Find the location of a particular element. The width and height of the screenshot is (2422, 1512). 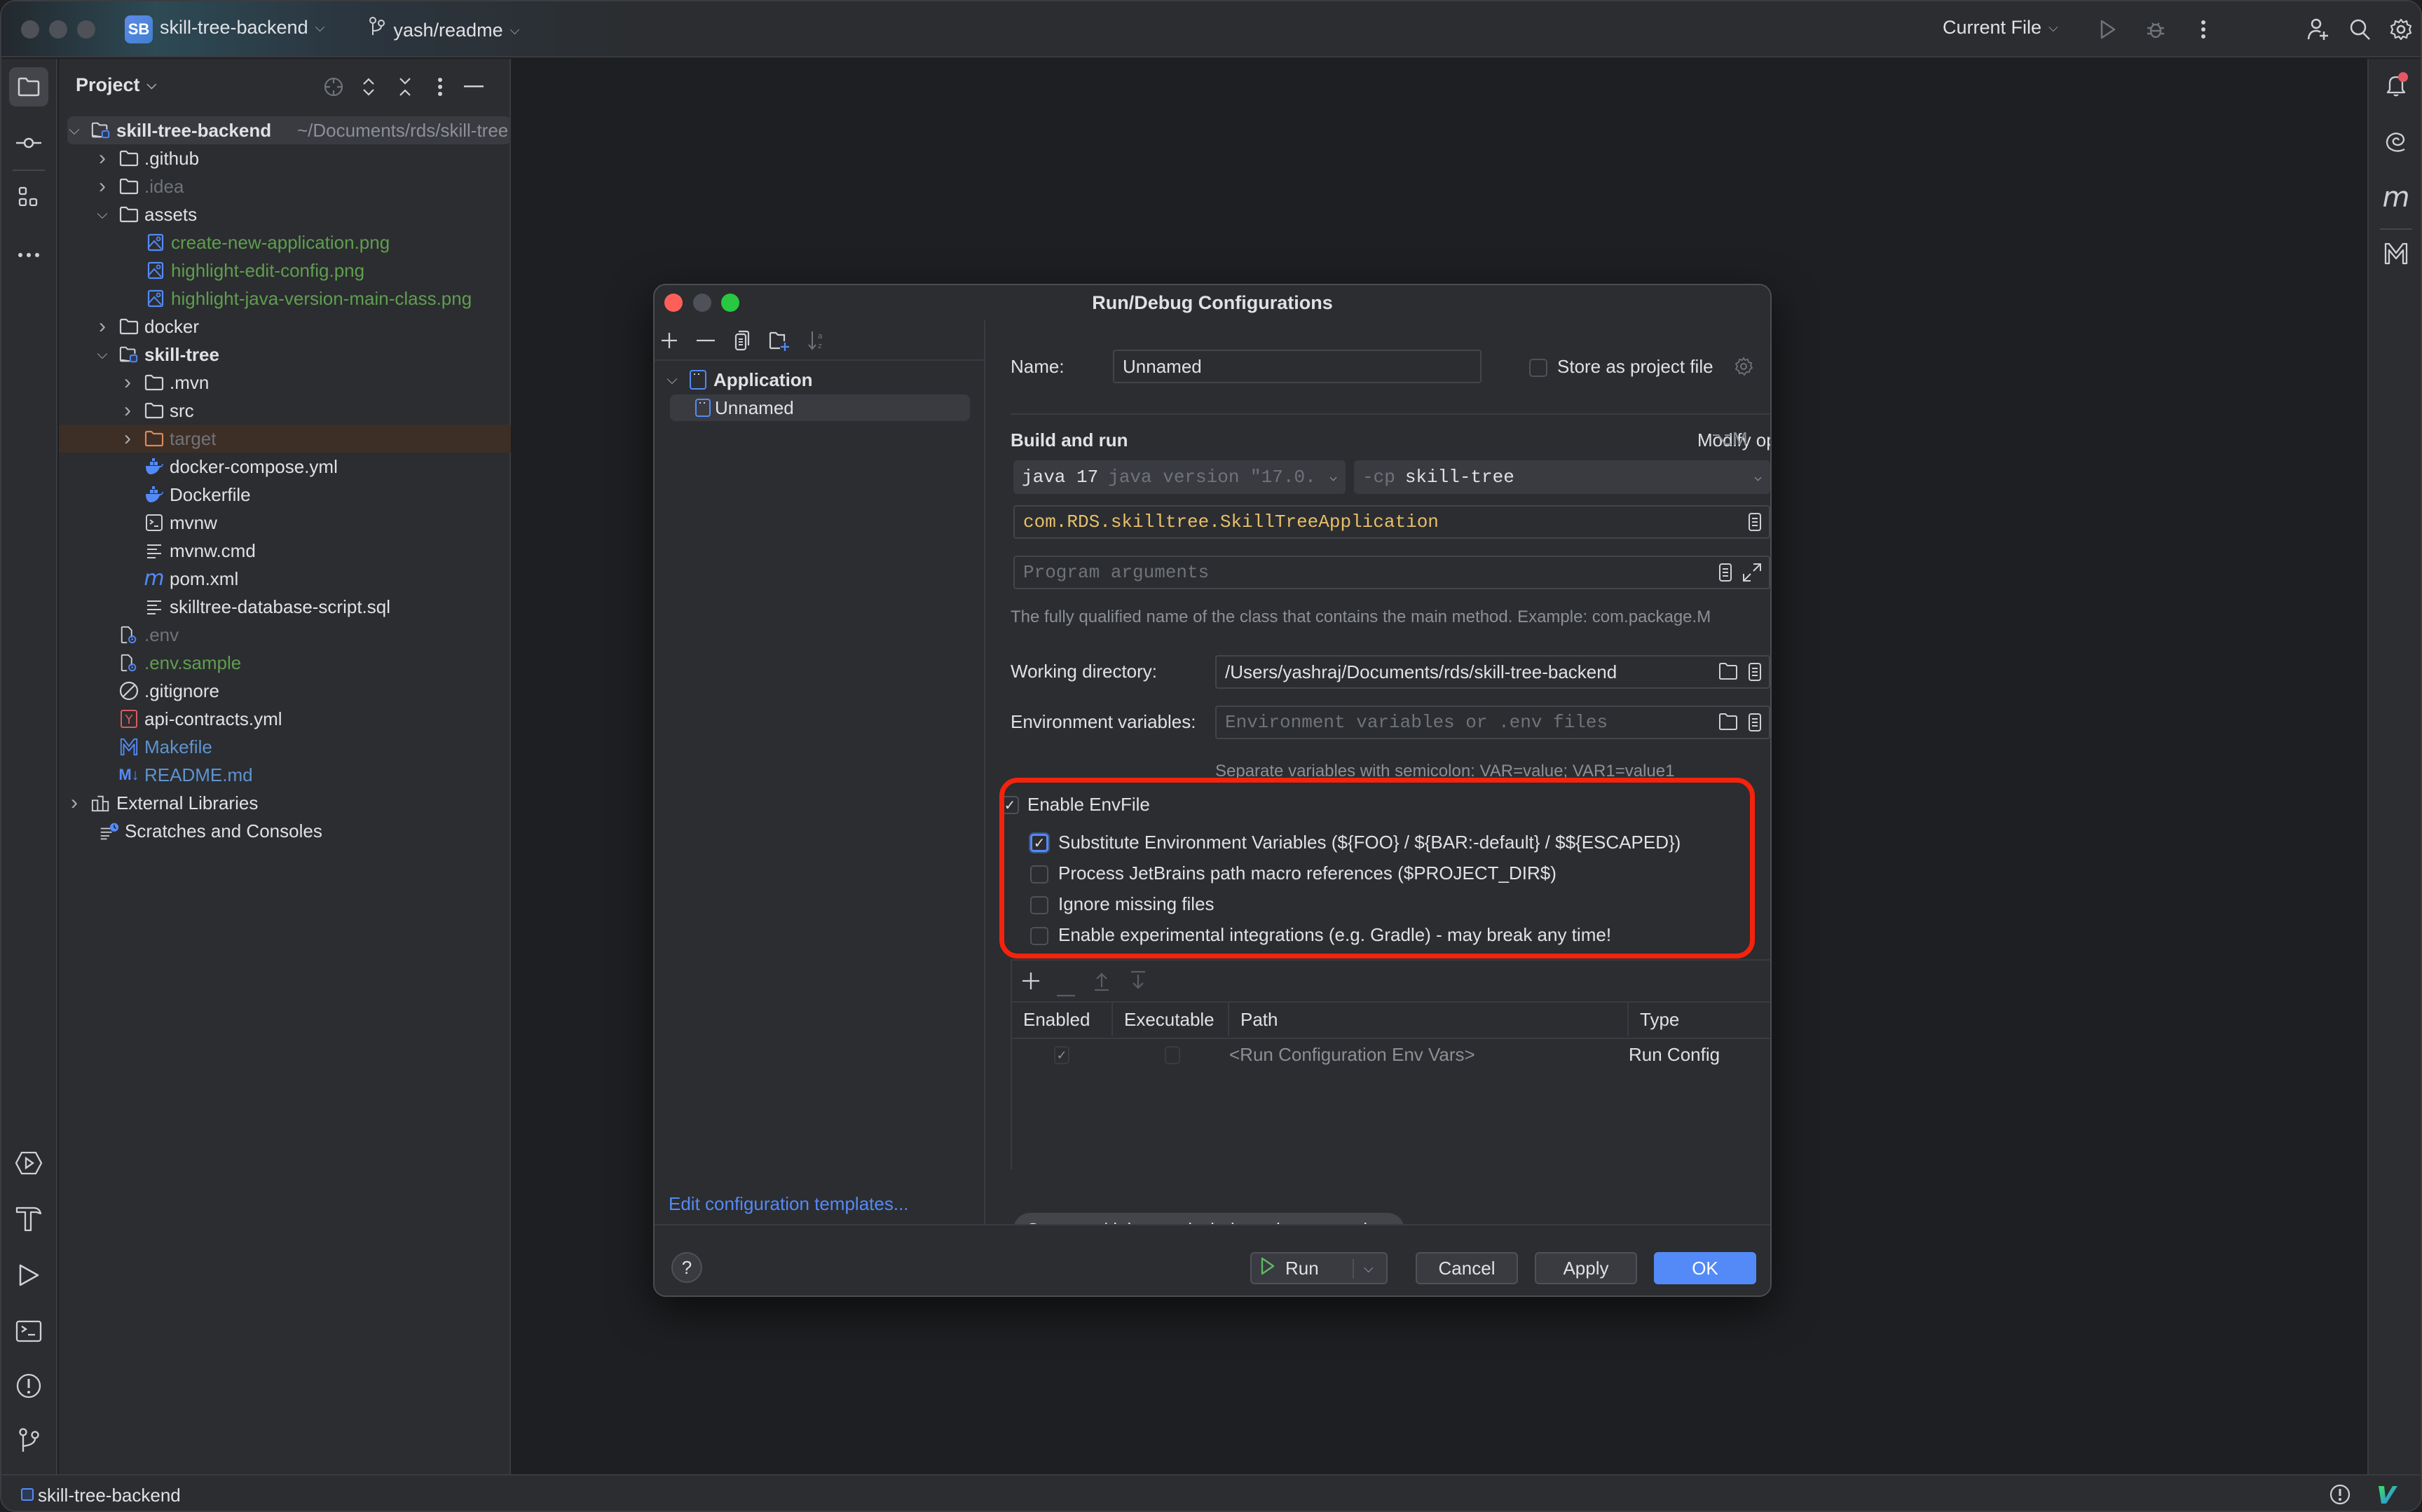

build-icon is located at coordinates (28, 1219).